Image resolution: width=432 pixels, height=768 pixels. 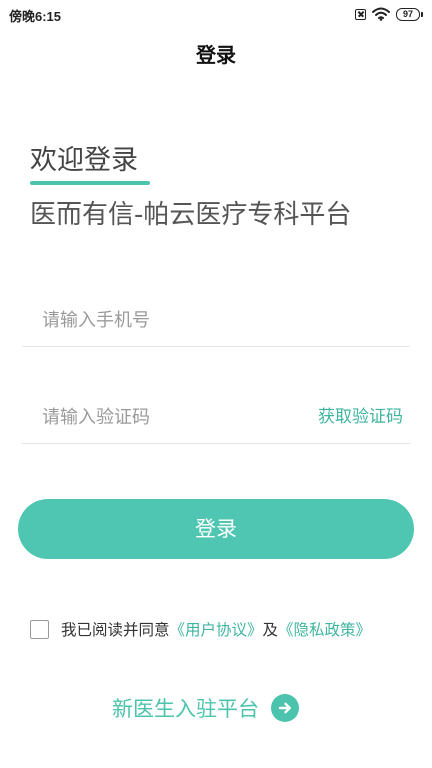 I want to click on battery-icon: 97, so click(x=409, y=14).